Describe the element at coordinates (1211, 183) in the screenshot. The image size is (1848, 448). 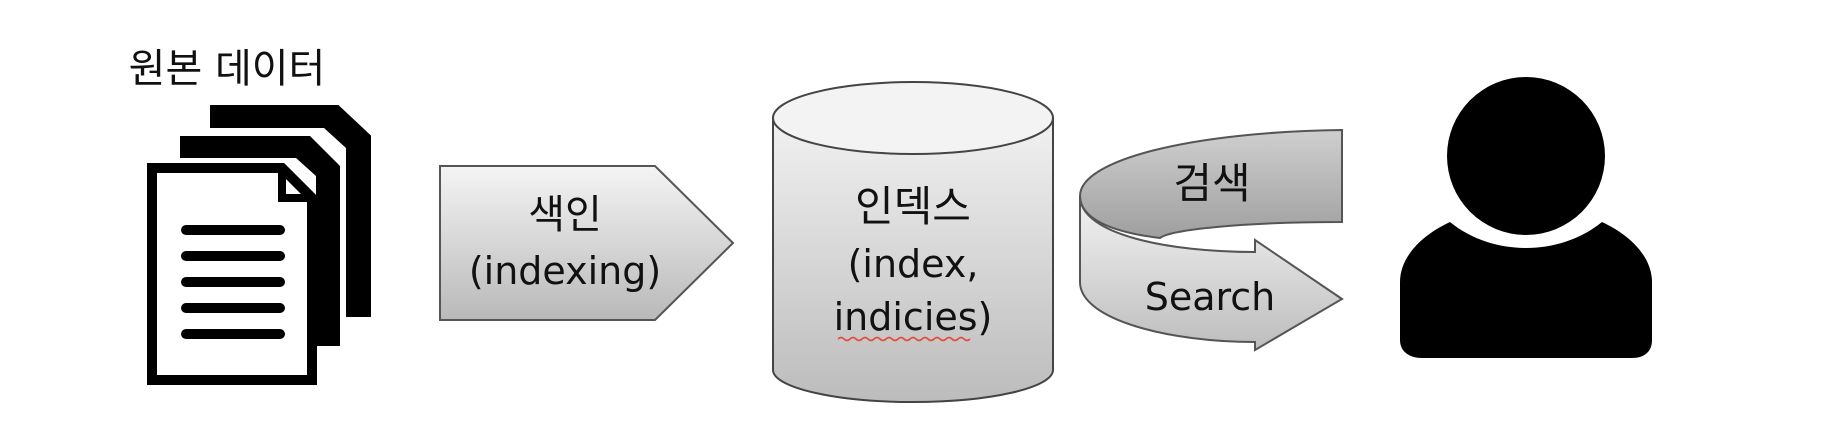
I see `search-label-ko: 검색` at that location.